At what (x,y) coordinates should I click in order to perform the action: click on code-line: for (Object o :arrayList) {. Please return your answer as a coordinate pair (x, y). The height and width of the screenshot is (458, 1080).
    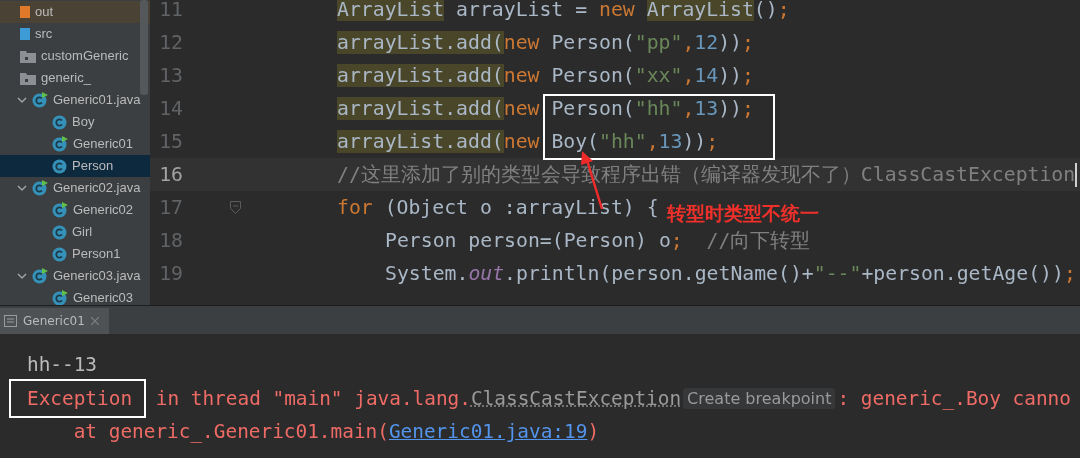
    Looking at the image, I should click on (498, 207).